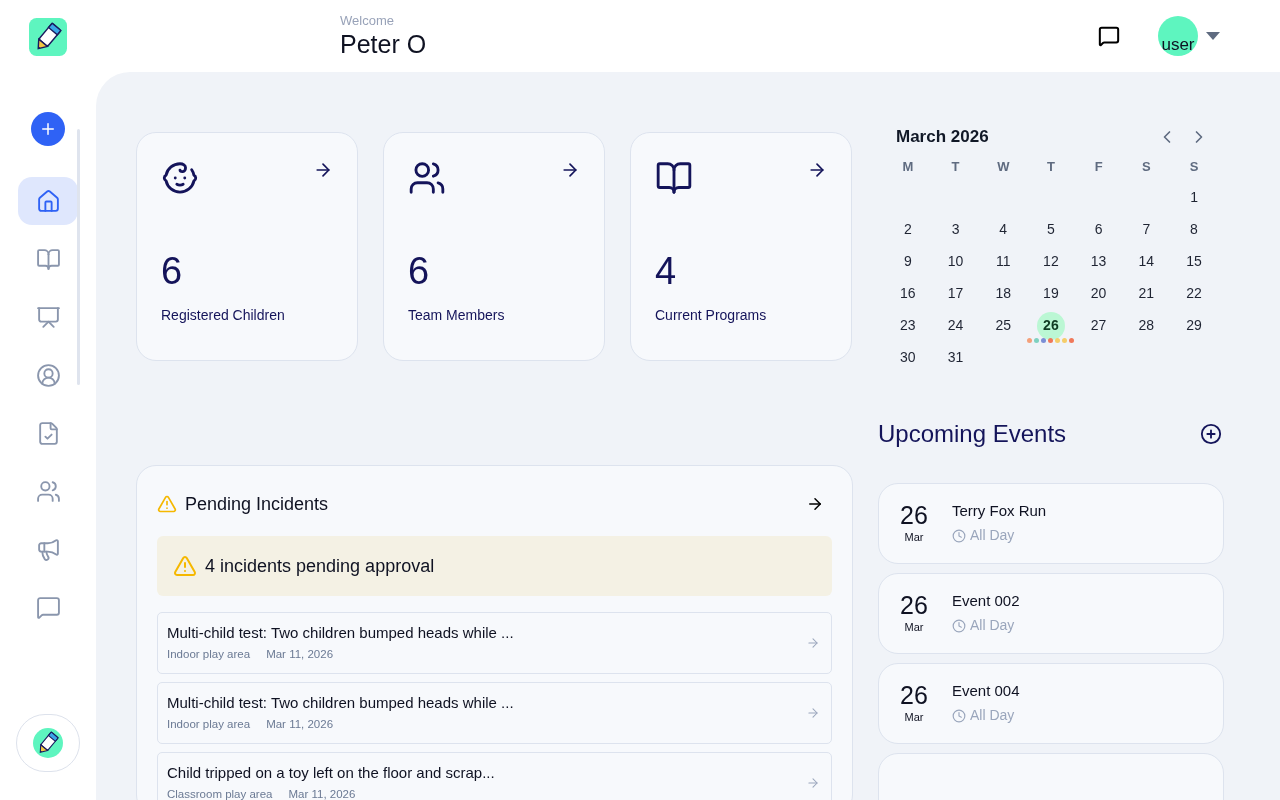 Image resolution: width=1280 pixels, height=800 pixels. I want to click on weekday-label: F, so click(1098, 166).